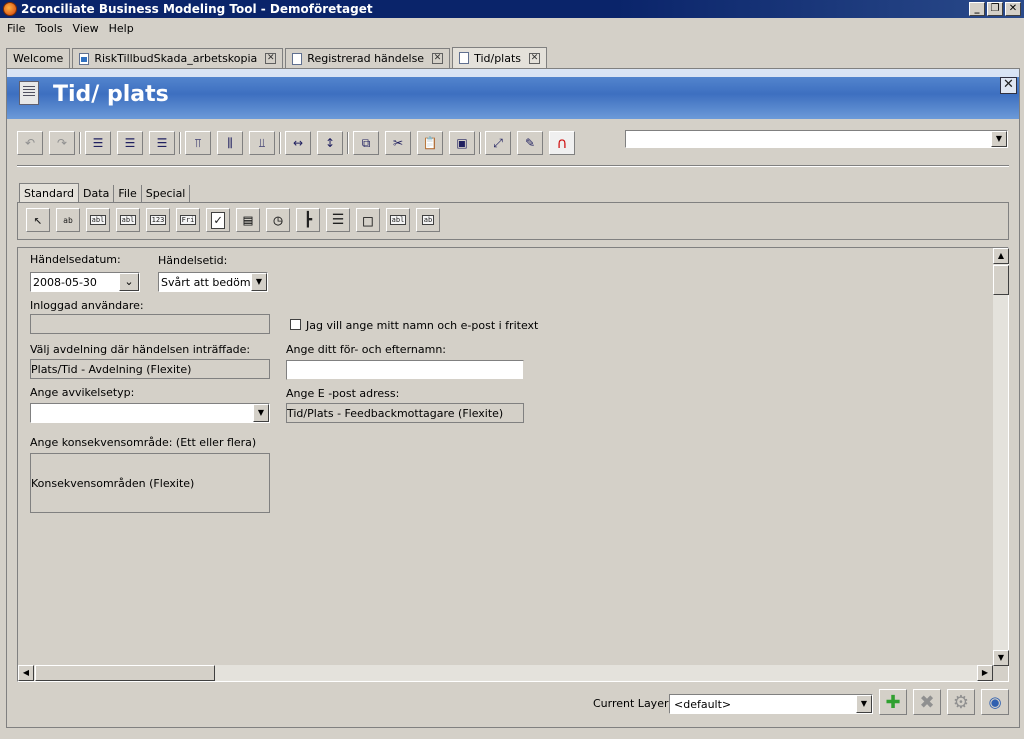 This screenshot has width=1024, height=739. What do you see at coordinates (405, 413) in the screenshot?
I see `email-field: Tid/Plats - Feedbackmottagare (Flexite)` at bounding box center [405, 413].